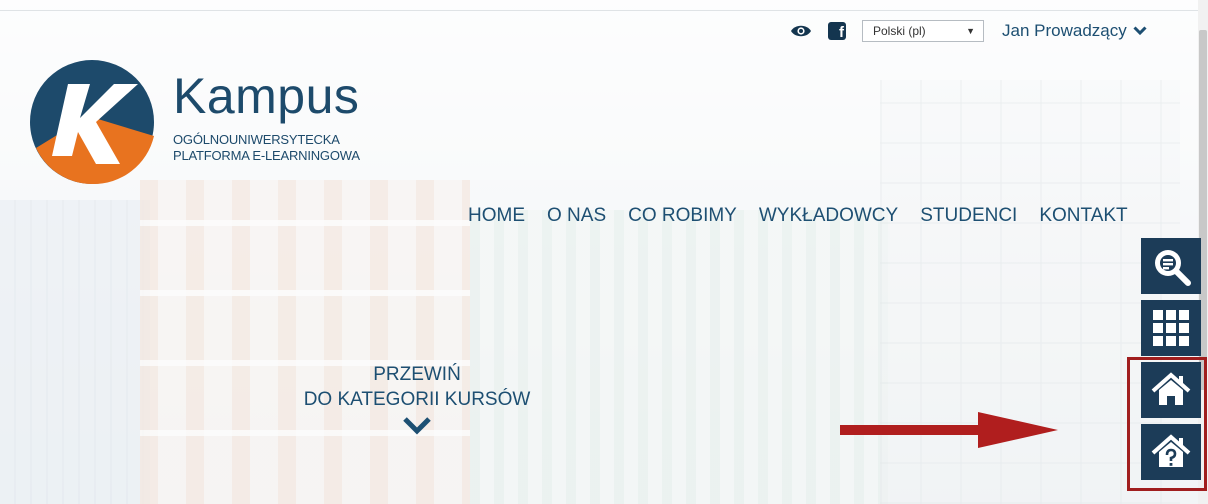  I want to click on highlight-box, so click(1167, 424).